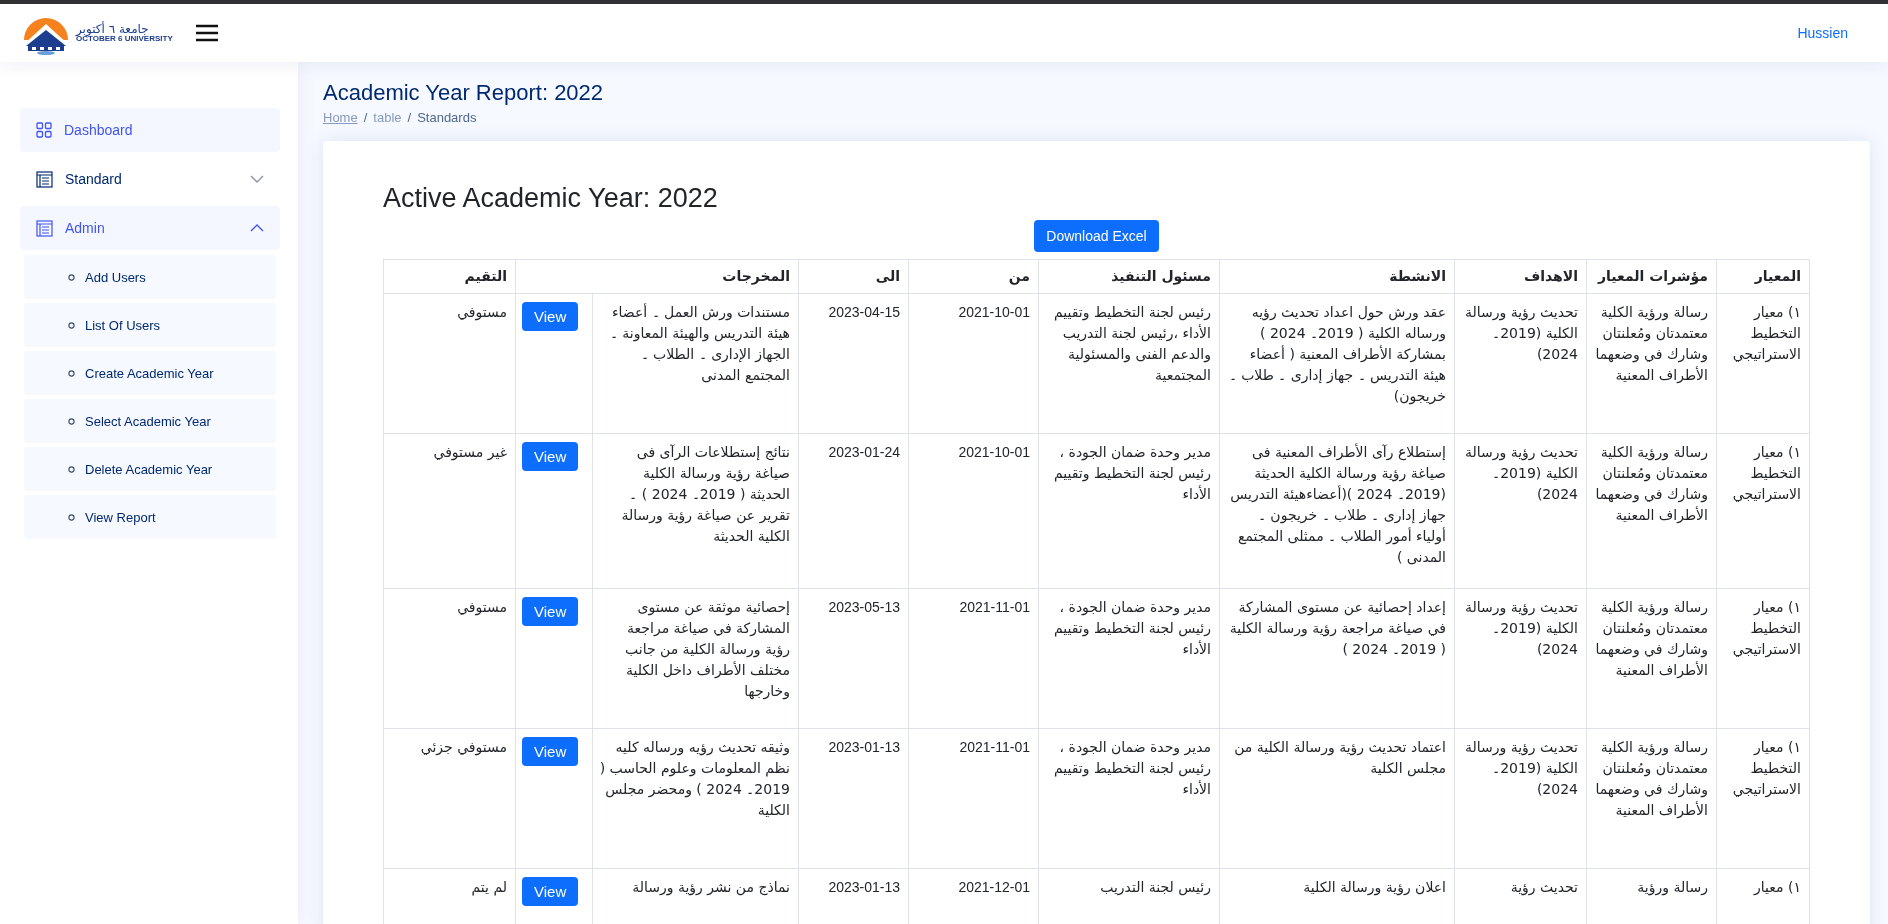 The width and height of the screenshot is (1888, 924). What do you see at coordinates (853, 798) in the screenshot?
I see `date-cell: 2023-01-13` at bounding box center [853, 798].